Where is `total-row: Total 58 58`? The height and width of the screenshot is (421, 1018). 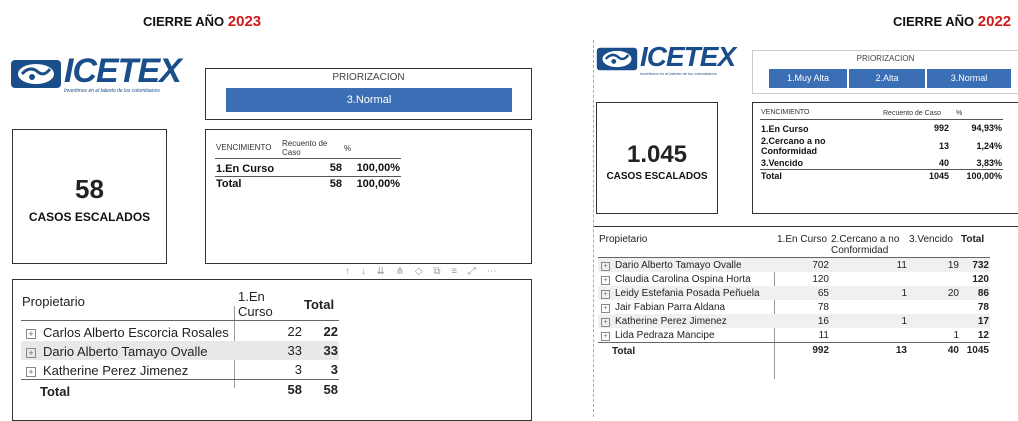 total-row: Total 58 58 is located at coordinates (180, 389).